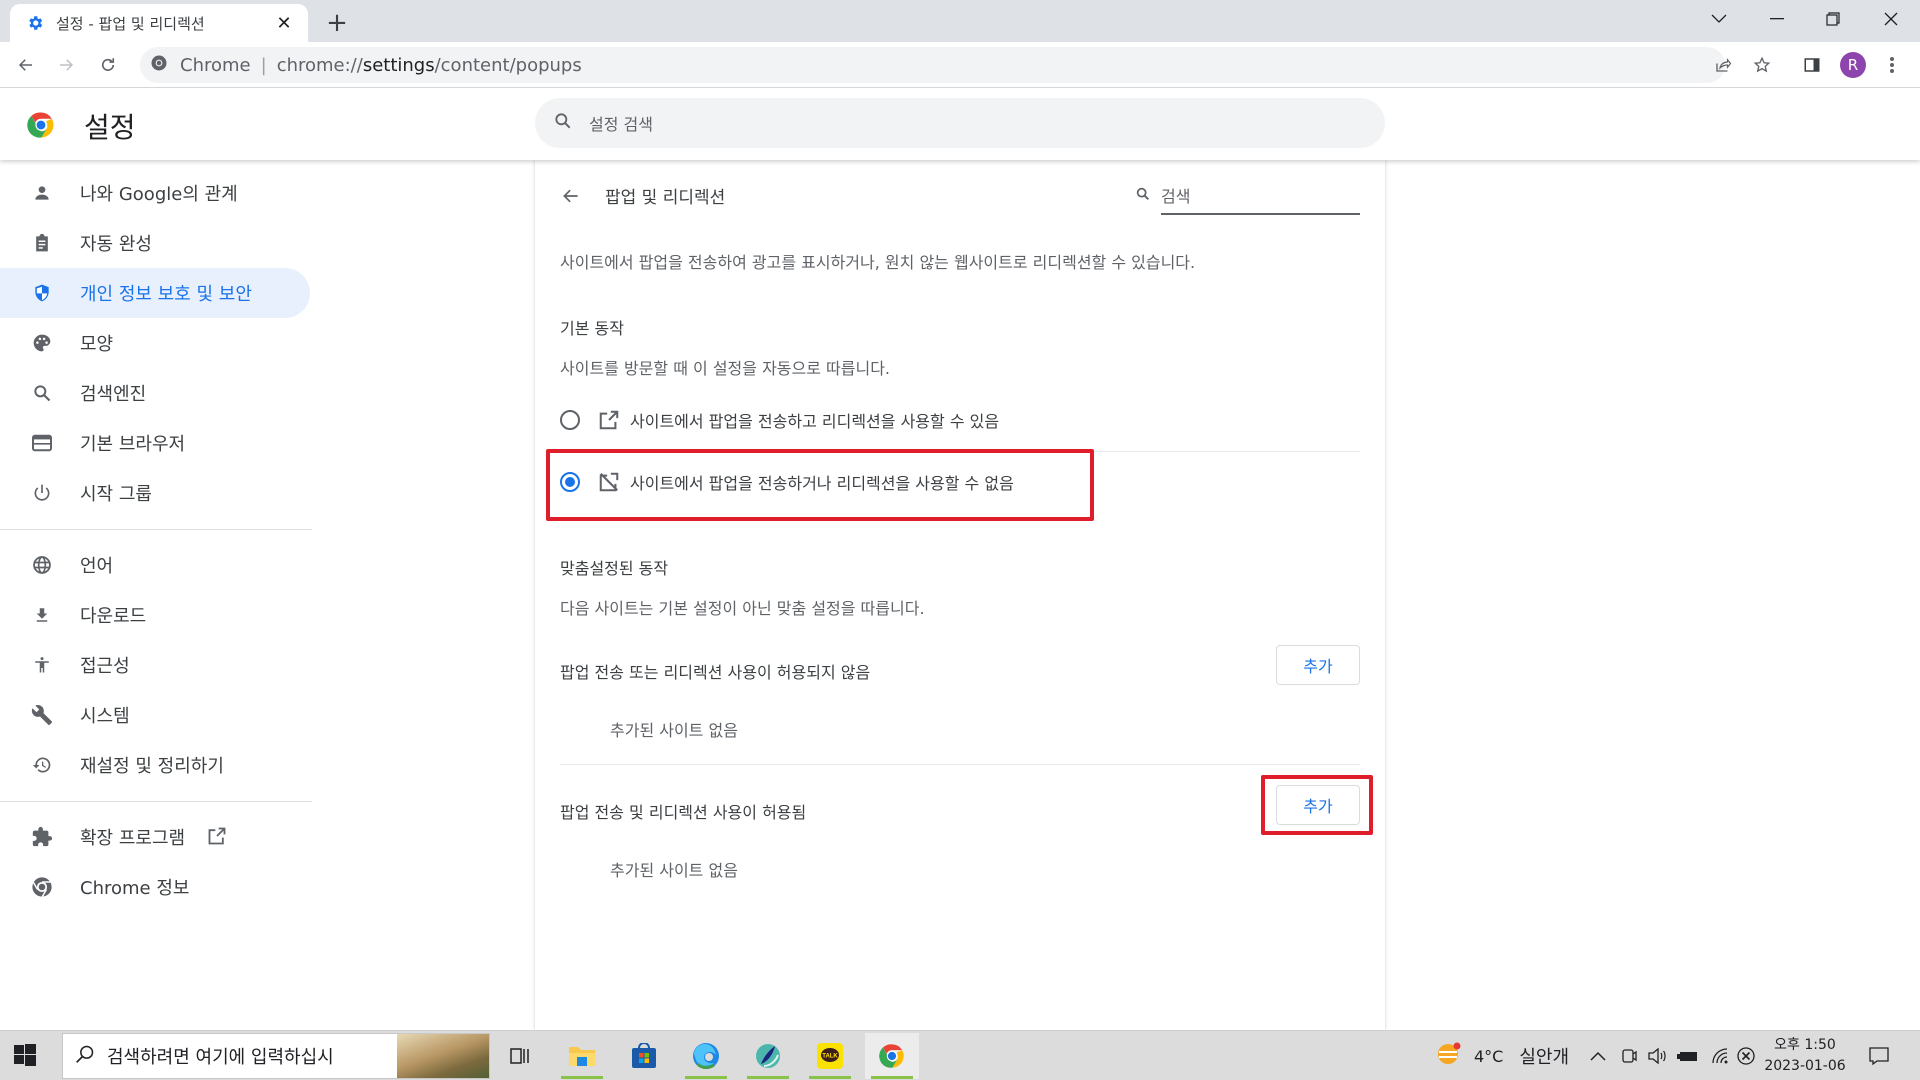  What do you see at coordinates (1688, 1055) in the screenshot?
I see `battery-icon` at bounding box center [1688, 1055].